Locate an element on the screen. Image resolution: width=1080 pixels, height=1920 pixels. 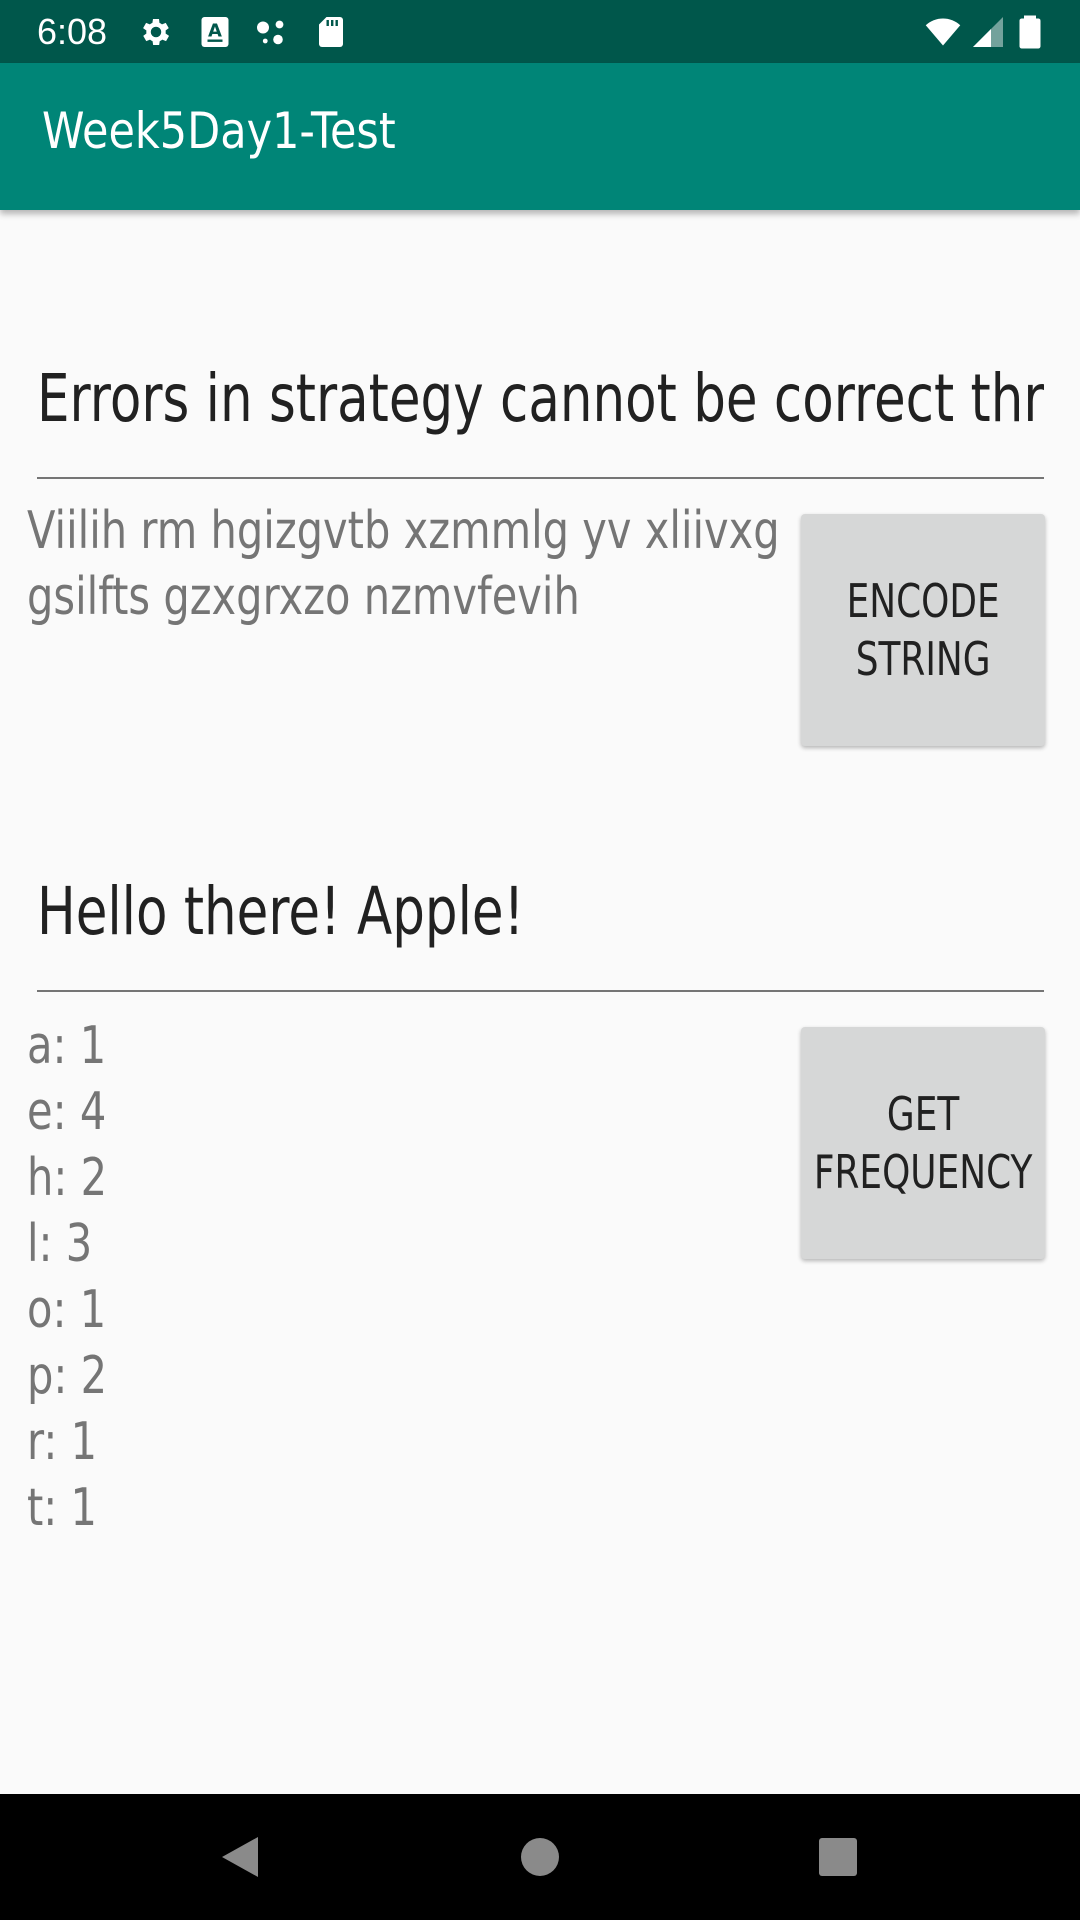
assistant-dots-icon is located at coordinates (272, 32).